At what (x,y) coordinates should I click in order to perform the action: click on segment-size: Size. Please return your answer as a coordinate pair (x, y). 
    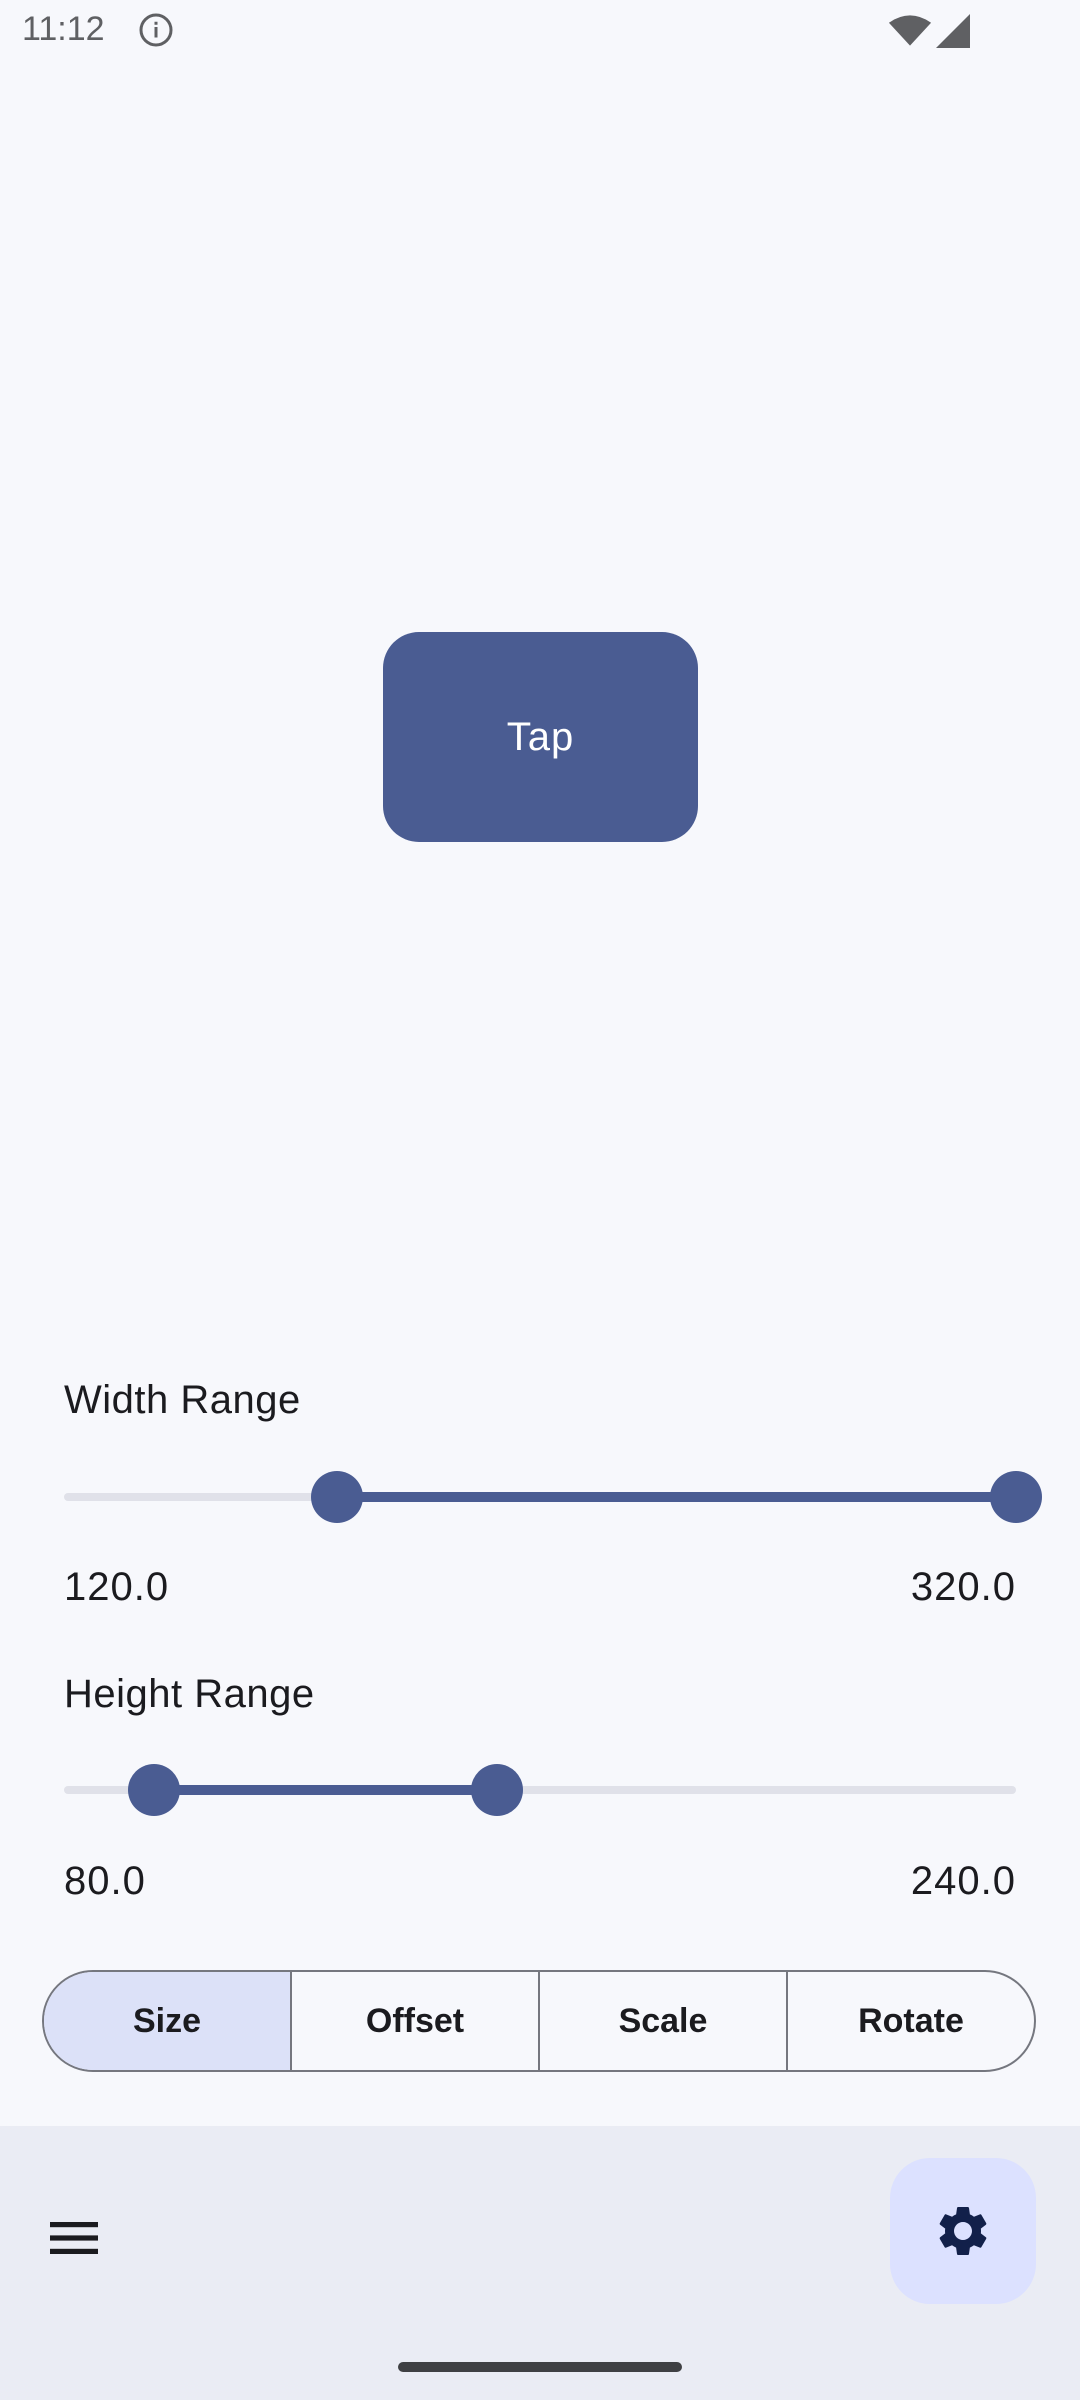
    Looking at the image, I should click on (167, 2021).